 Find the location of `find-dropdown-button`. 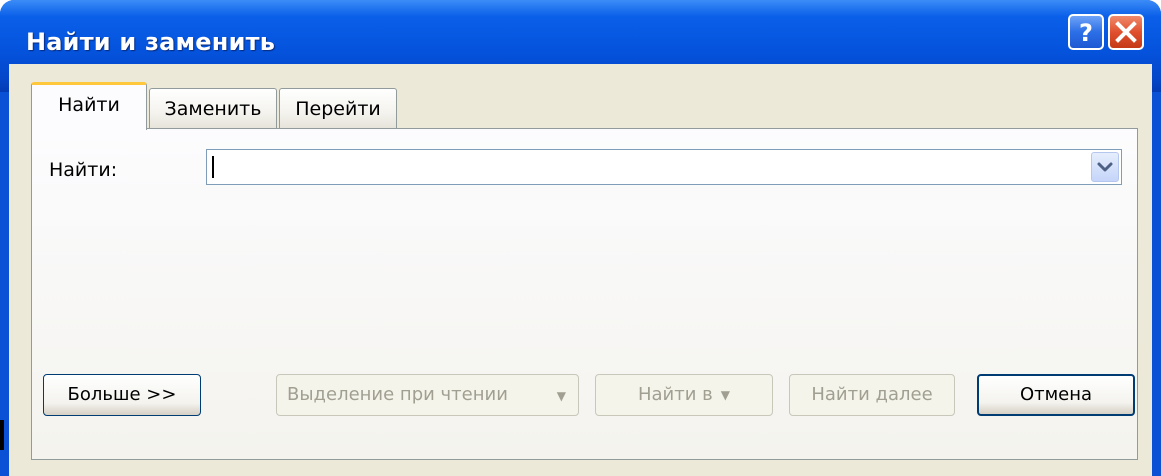

find-dropdown-button is located at coordinates (1105, 167).